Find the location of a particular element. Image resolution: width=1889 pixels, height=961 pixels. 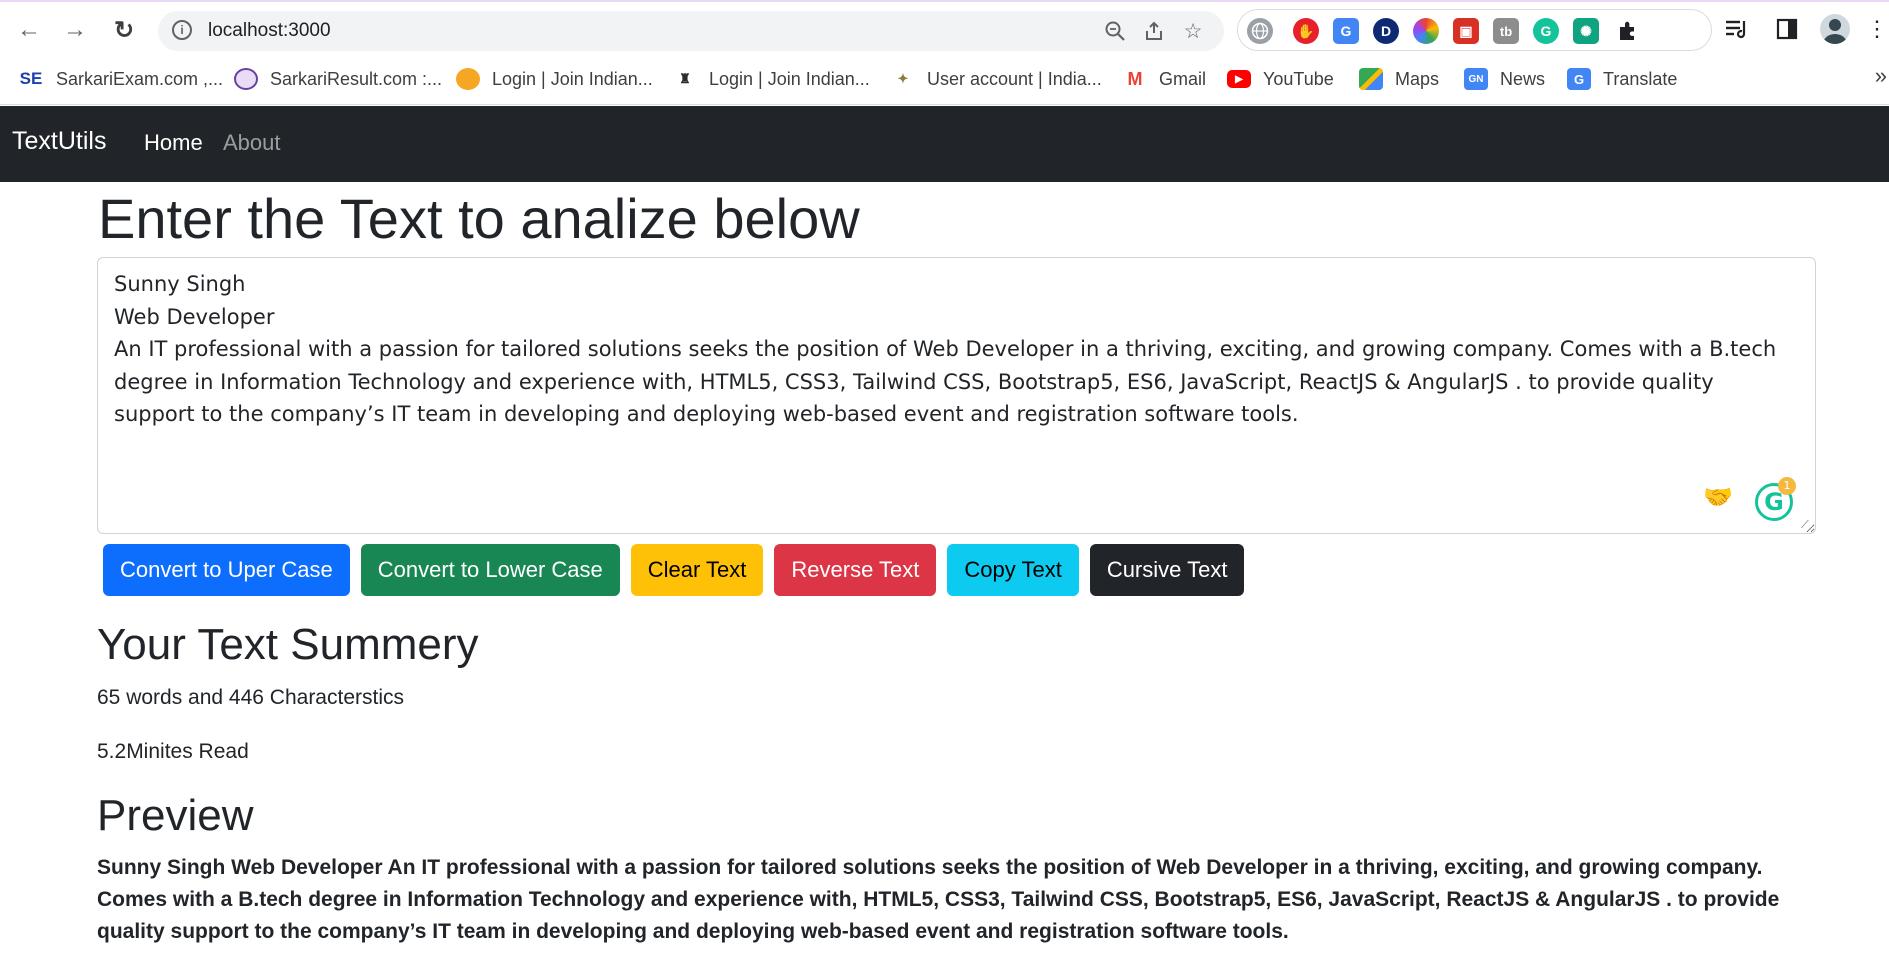

extensions-puzzle-icon is located at coordinates (1628, 31).